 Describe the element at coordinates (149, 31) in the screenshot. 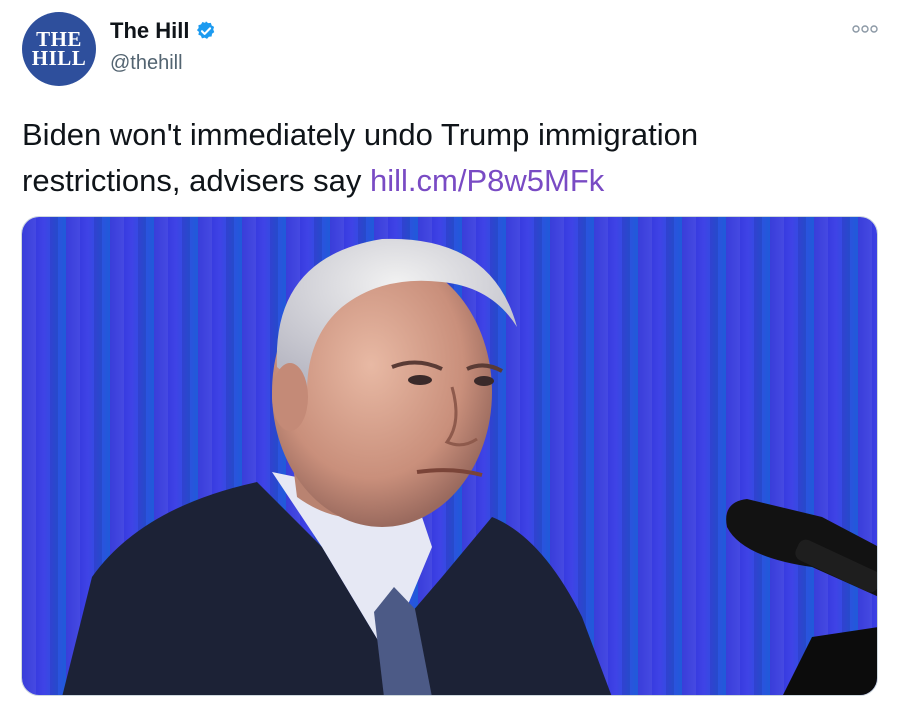

I see `display-name: The Hill` at that location.